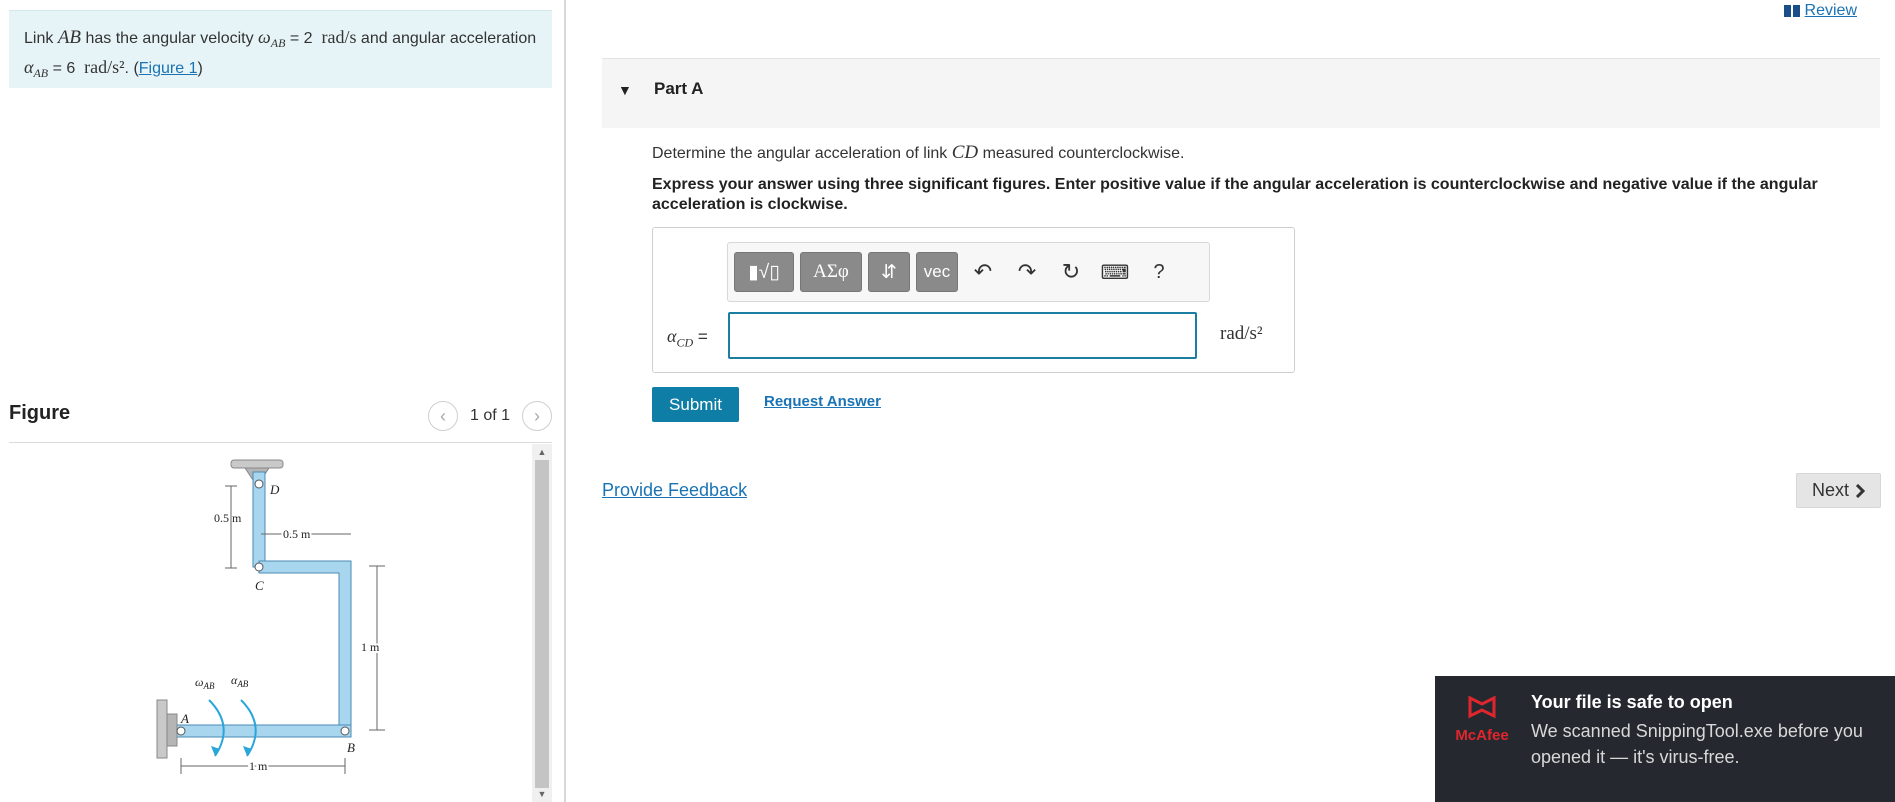 The height and width of the screenshot is (802, 1895). I want to click on chevron-right-icon, so click(1860, 490).